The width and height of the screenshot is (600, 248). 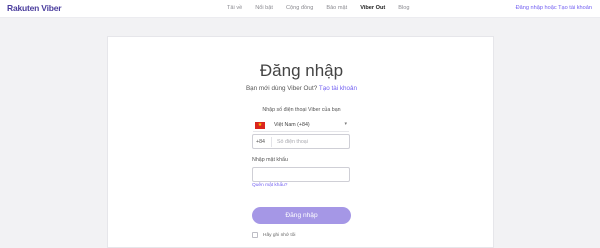 What do you see at coordinates (309, 142) in the screenshot?
I see `phone-number-input` at bounding box center [309, 142].